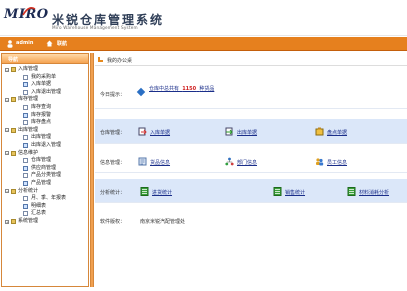  Describe the element at coordinates (45, 222) in the screenshot. I see `tree-group: + 系统管理` at that location.